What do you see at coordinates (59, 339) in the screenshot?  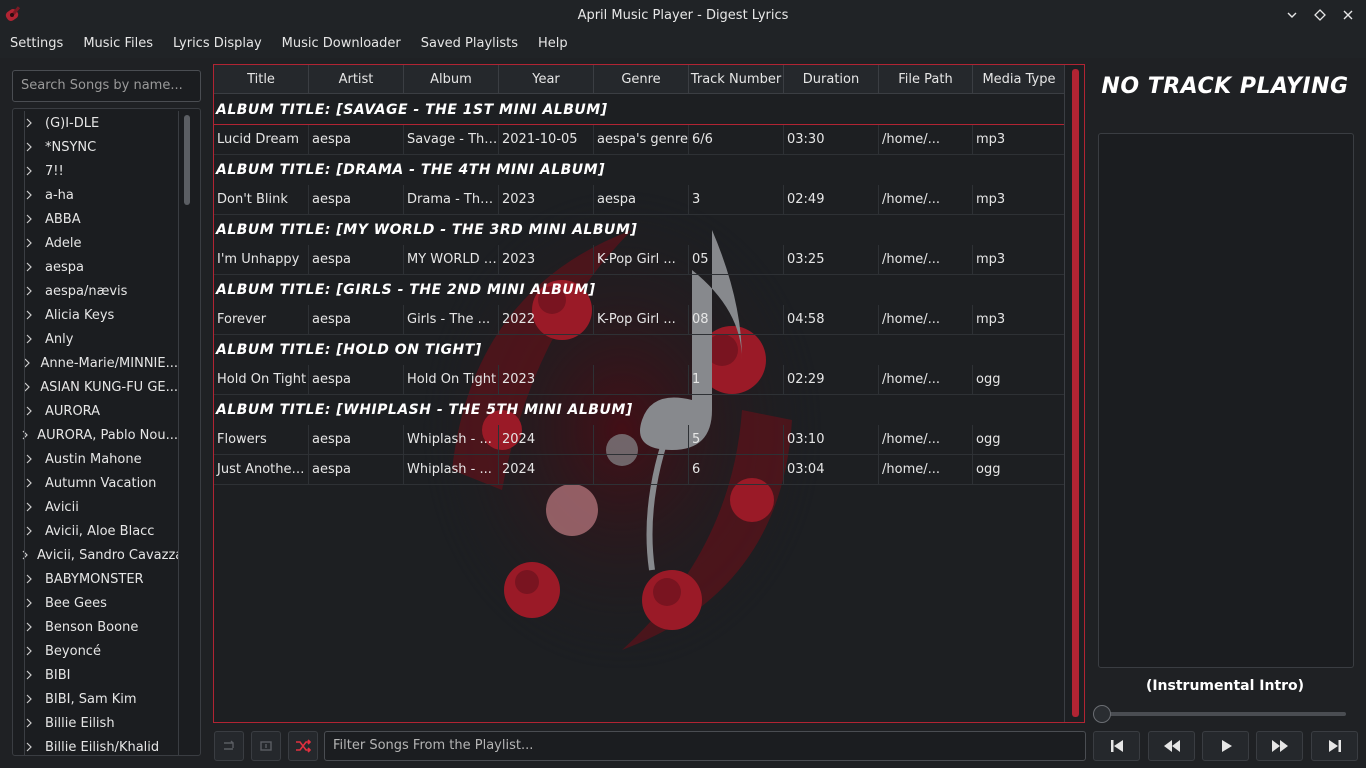 I see `artist-name: Anly` at bounding box center [59, 339].